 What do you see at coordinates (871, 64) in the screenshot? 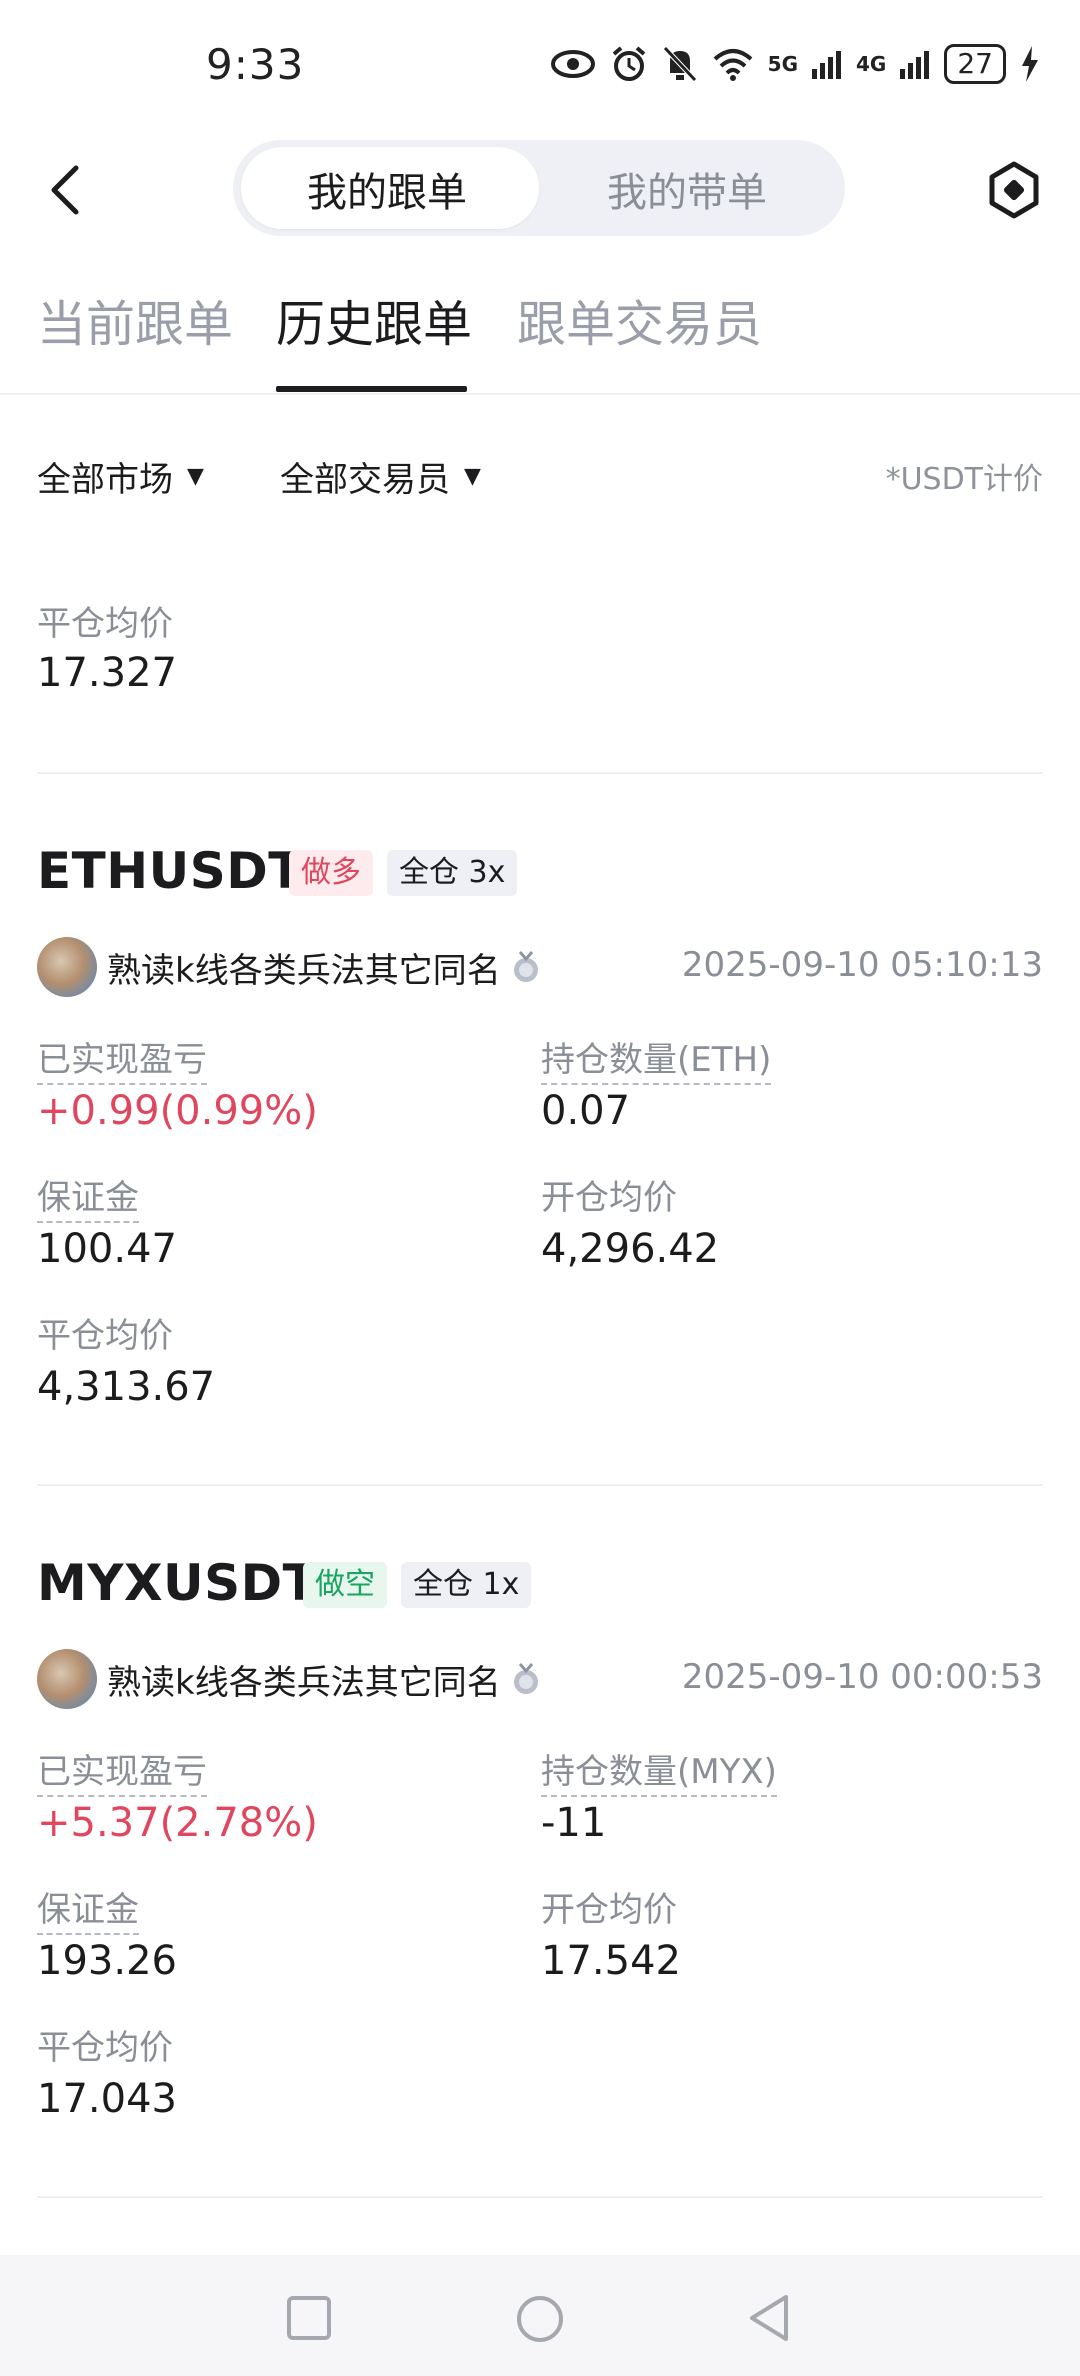
I see `signal-4g-label: 4G` at bounding box center [871, 64].